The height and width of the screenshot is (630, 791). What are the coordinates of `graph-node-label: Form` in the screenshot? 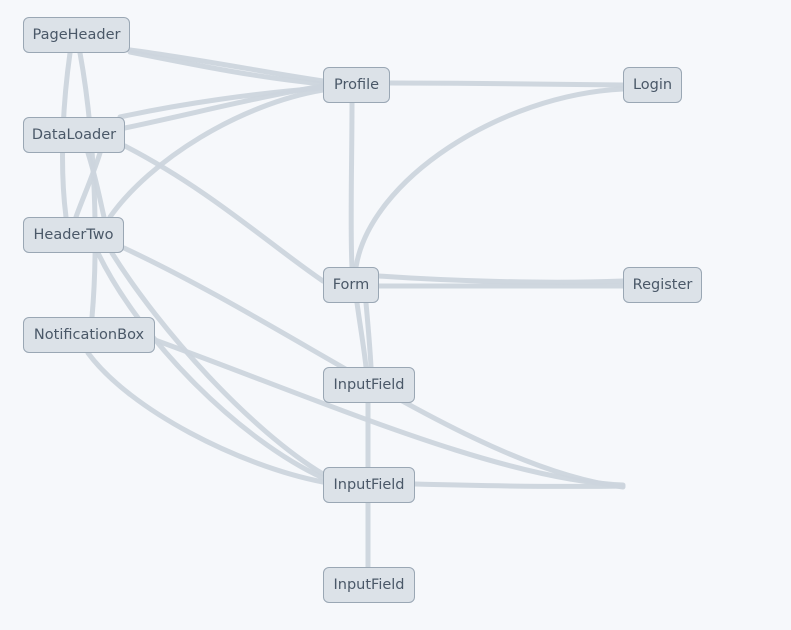 It's located at (351, 284).